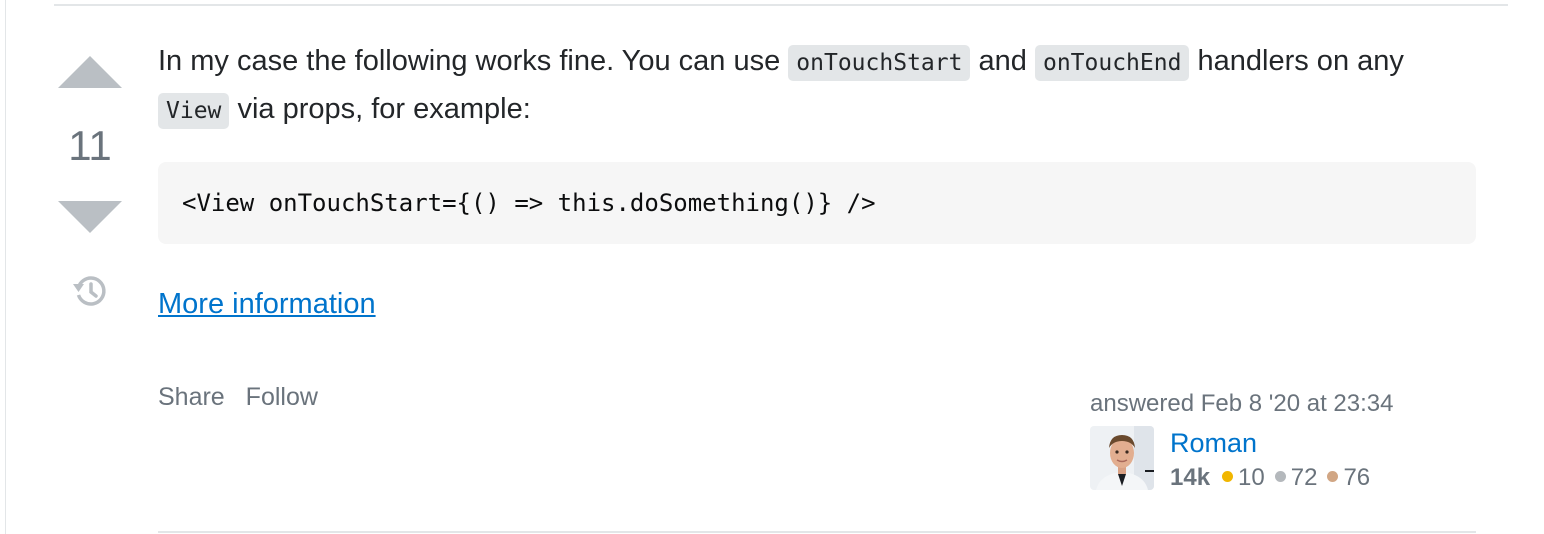 This screenshot has height=534, width=1544. What do you see at coordinates (1213, 443) in the screenshot?
I see `user-name-link: Roman` at bounding box center [1213, 443].